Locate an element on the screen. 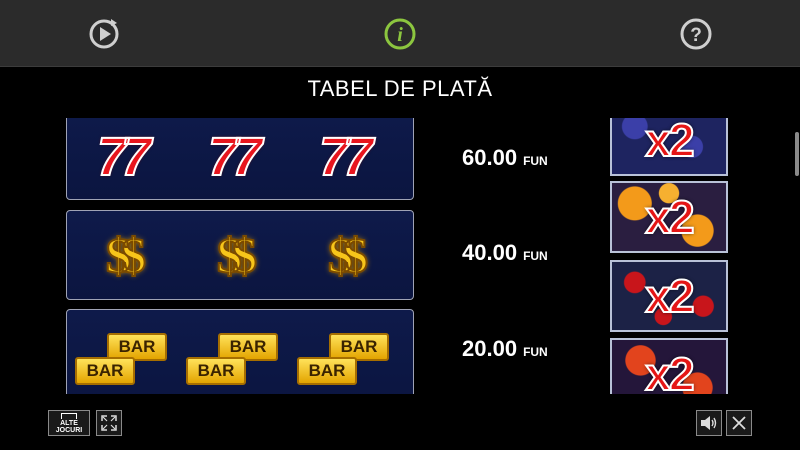 The width and height of the screenshot is (800, 450). top-bar: i ? is located at coordinates (400, 33).